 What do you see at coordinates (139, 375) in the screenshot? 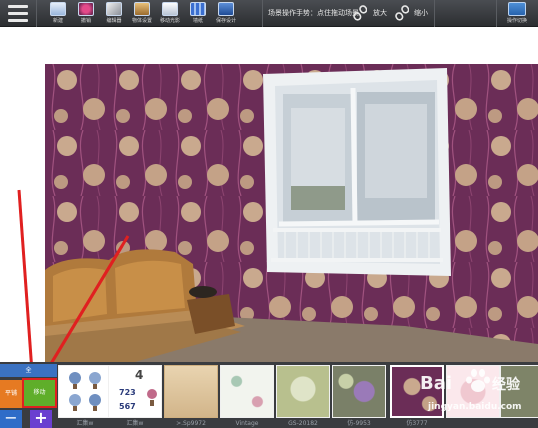
I see `thumbnail-number: 4` at bounding box center [139, 375].